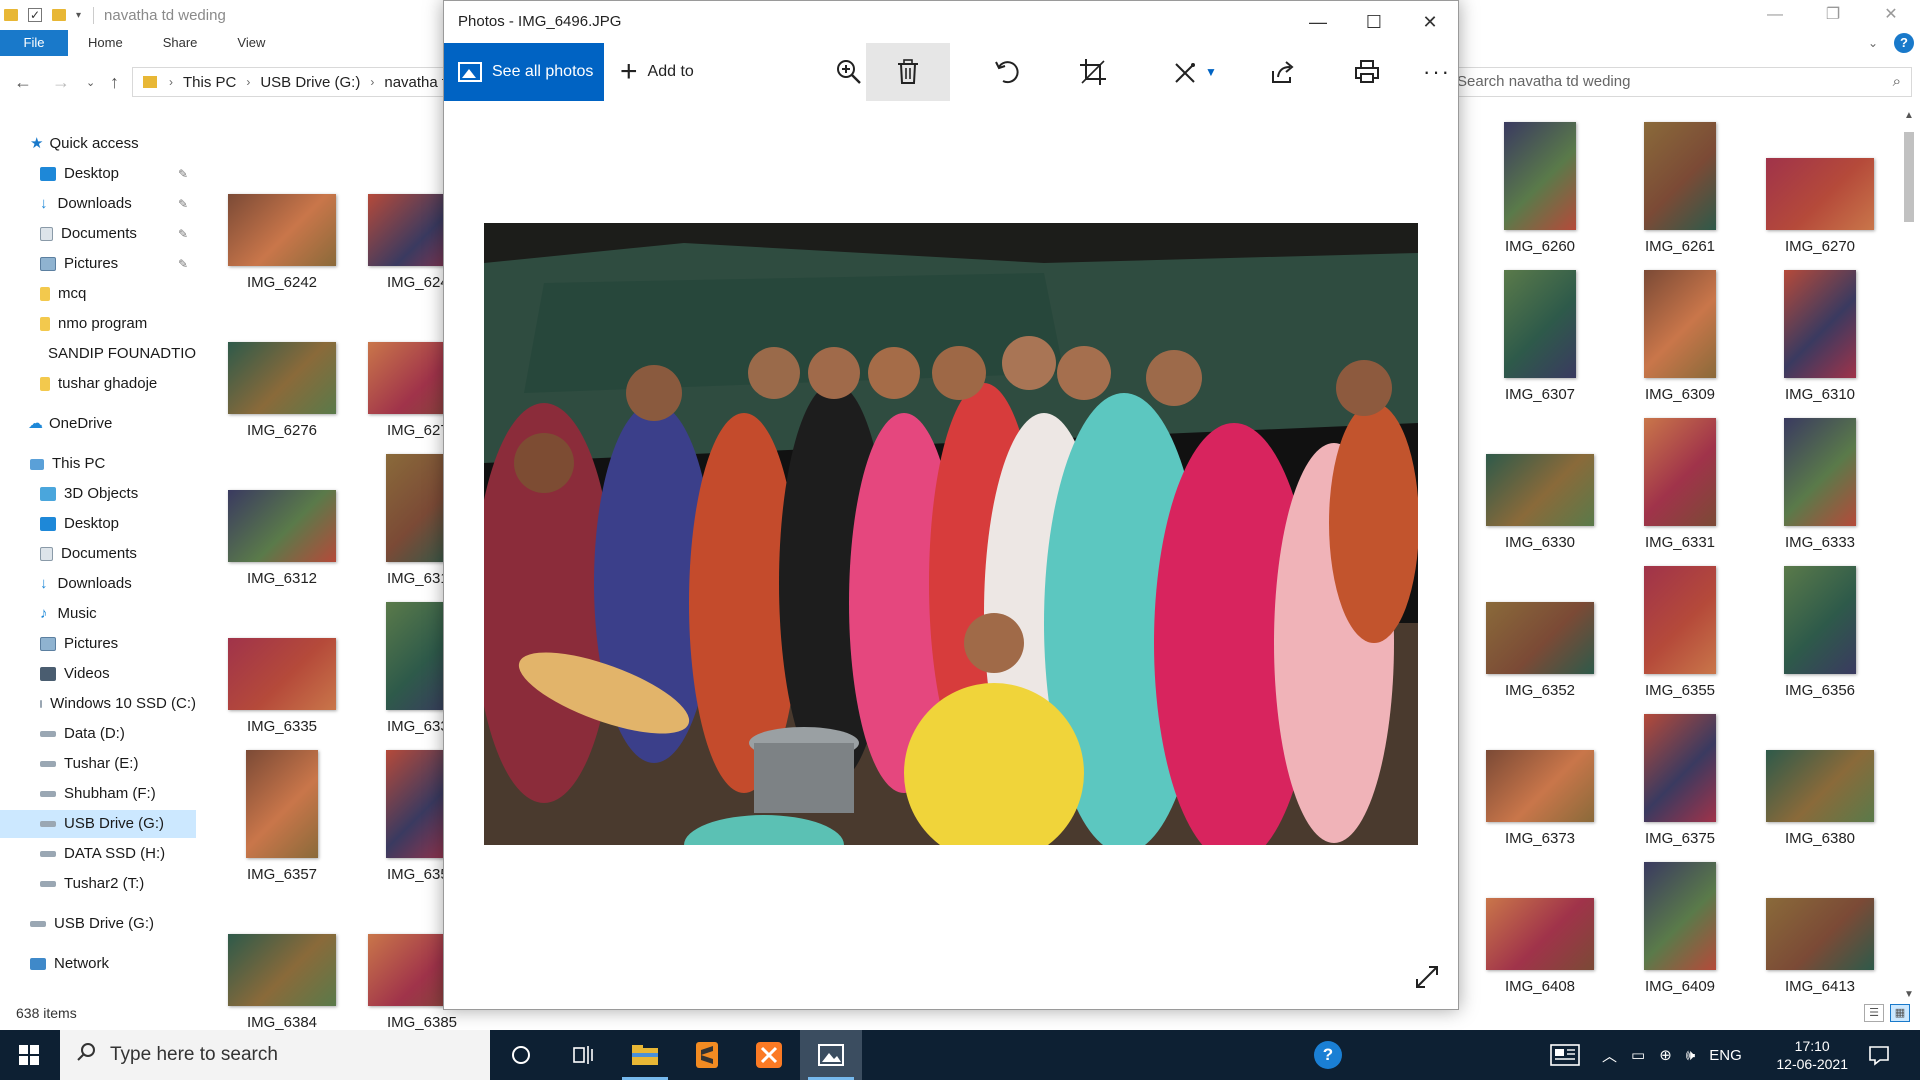  I want to click on breadcrumb-usb-drive: USB Drive (G:), so click(310, 82).